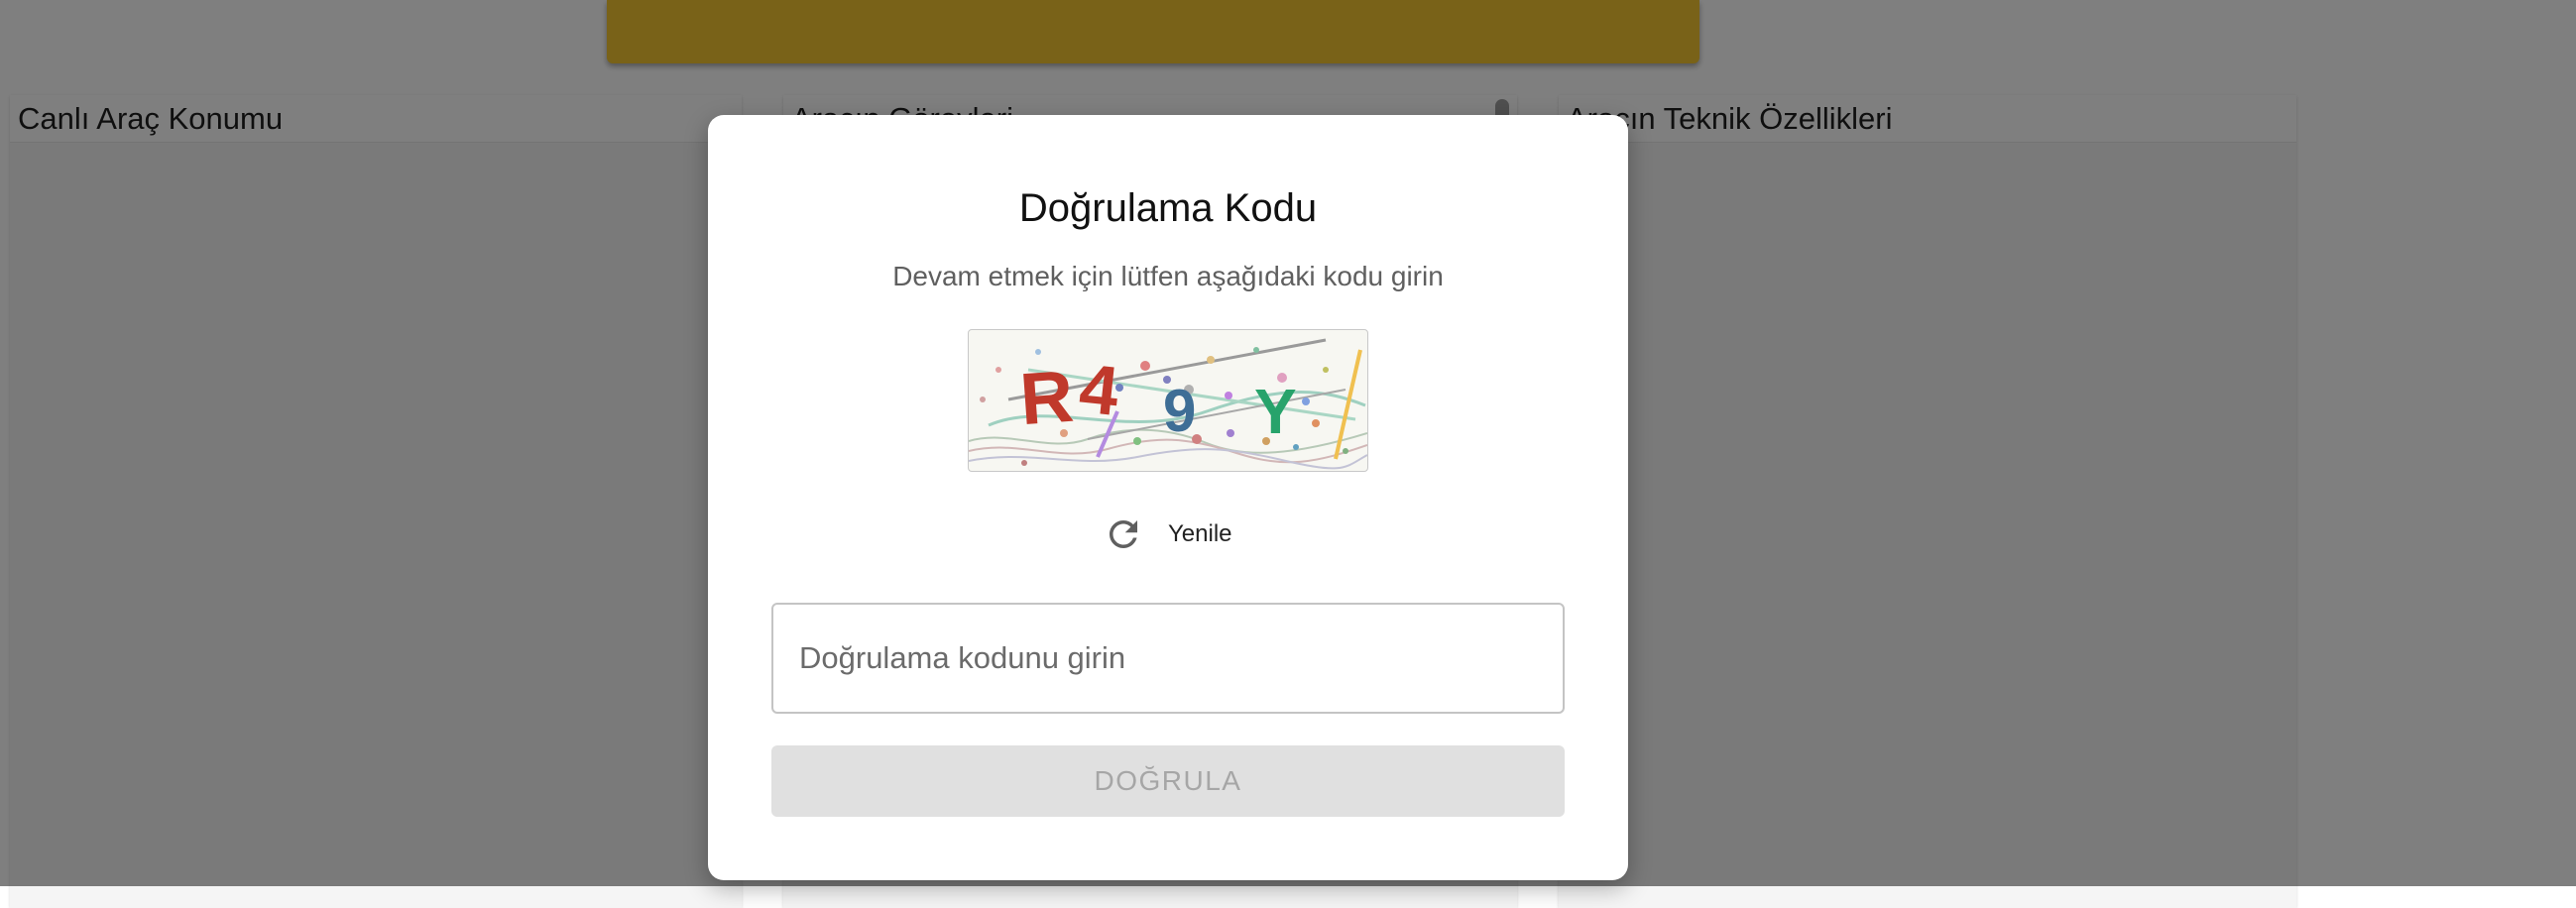  Describe the element at coordinates (1168, 781) in the screenshot. I see `verify-button: DOĞRULA` at that location.